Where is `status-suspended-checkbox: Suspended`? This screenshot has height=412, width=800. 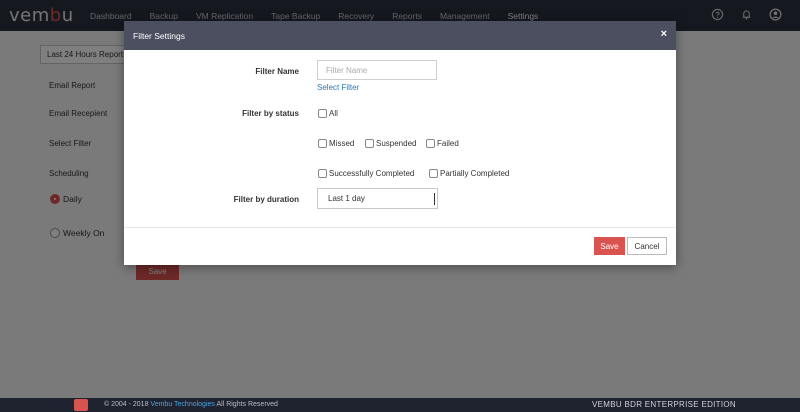 status-suspended-checkbox: Suspended is located at coordinates (390, 143).